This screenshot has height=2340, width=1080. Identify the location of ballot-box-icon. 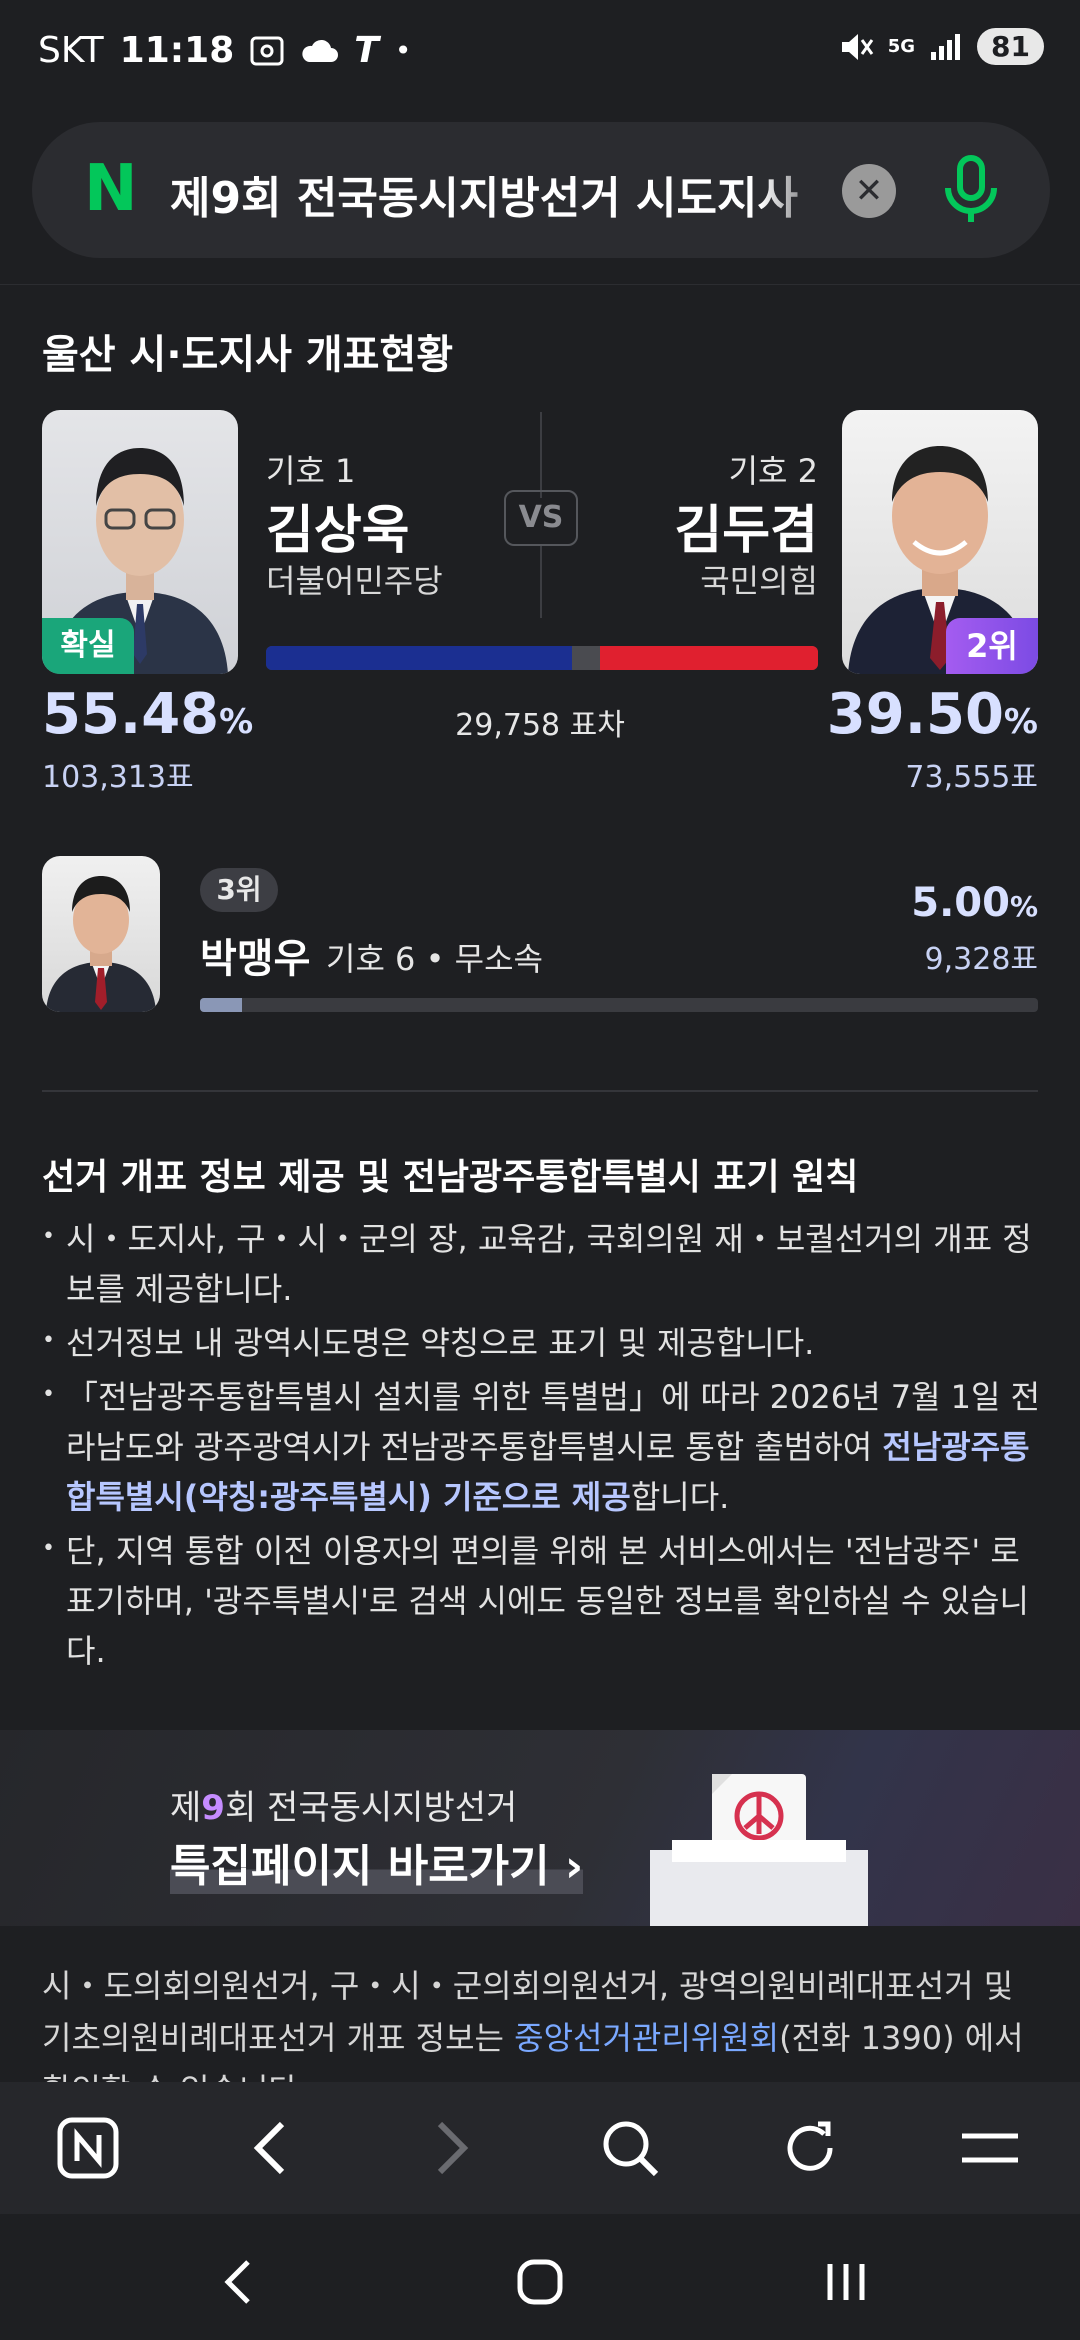
(759, 1850).